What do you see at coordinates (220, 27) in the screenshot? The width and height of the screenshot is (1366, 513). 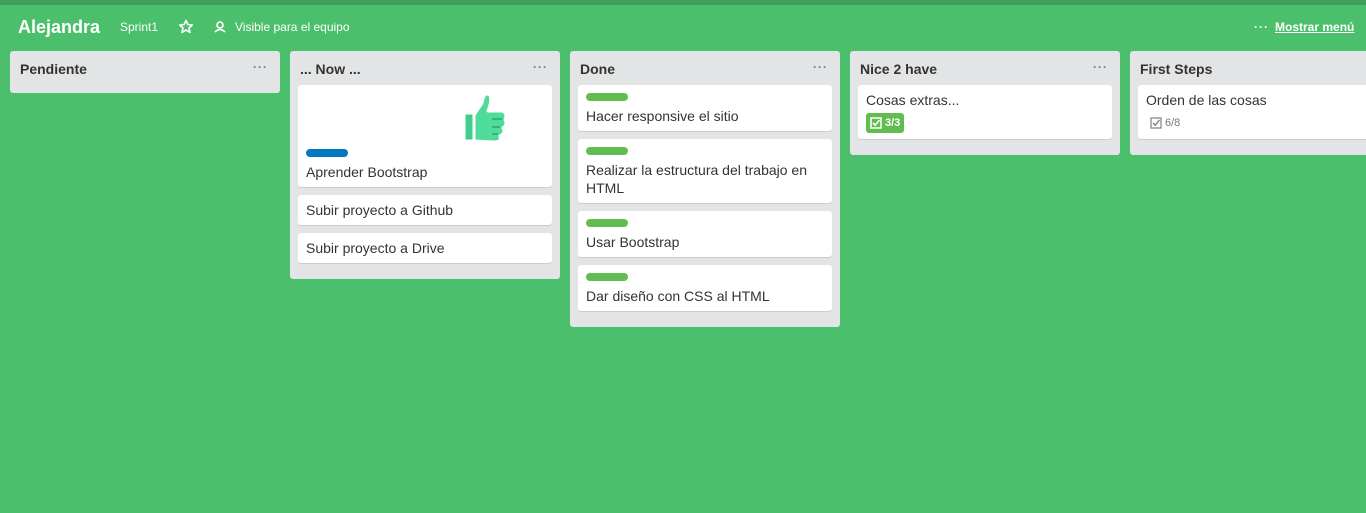 I see `team-icon` at bounding box center [220, 27].